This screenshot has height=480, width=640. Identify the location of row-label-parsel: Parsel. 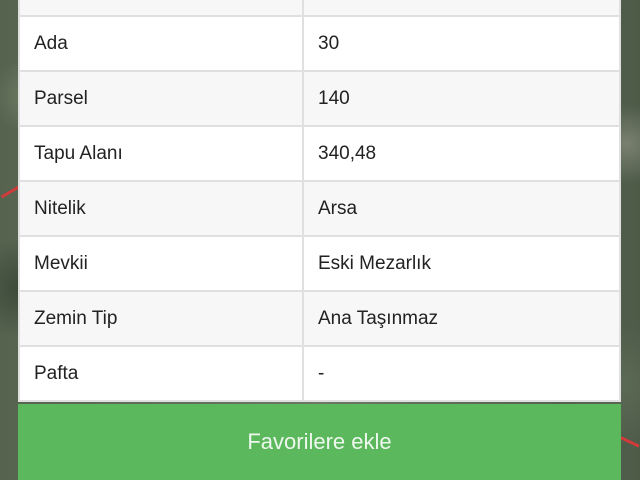
(161, 98).